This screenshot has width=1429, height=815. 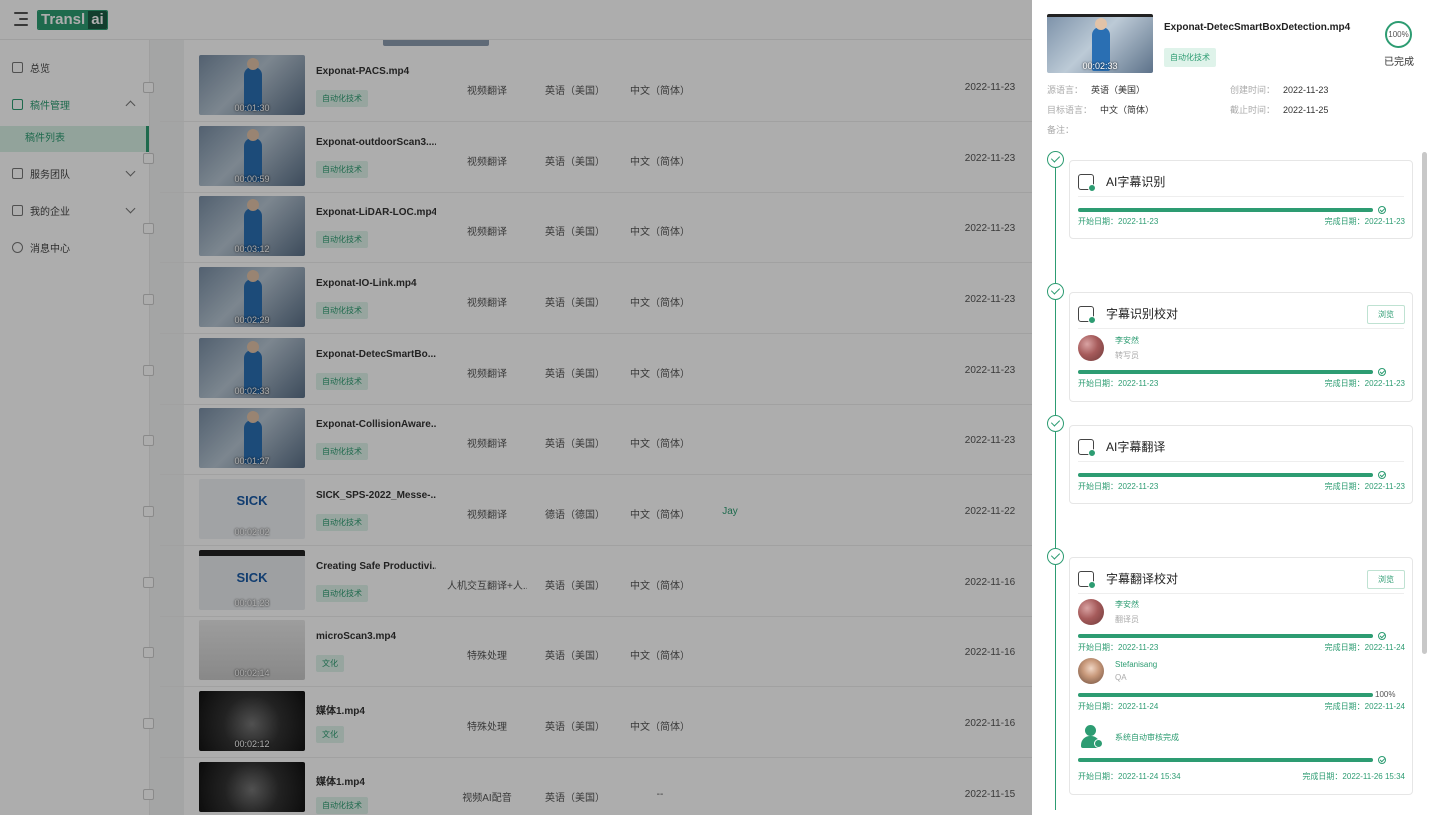 I want to click on end-date: 完成日期：2022-11-26 15:34, so click(x=1353, y=776).